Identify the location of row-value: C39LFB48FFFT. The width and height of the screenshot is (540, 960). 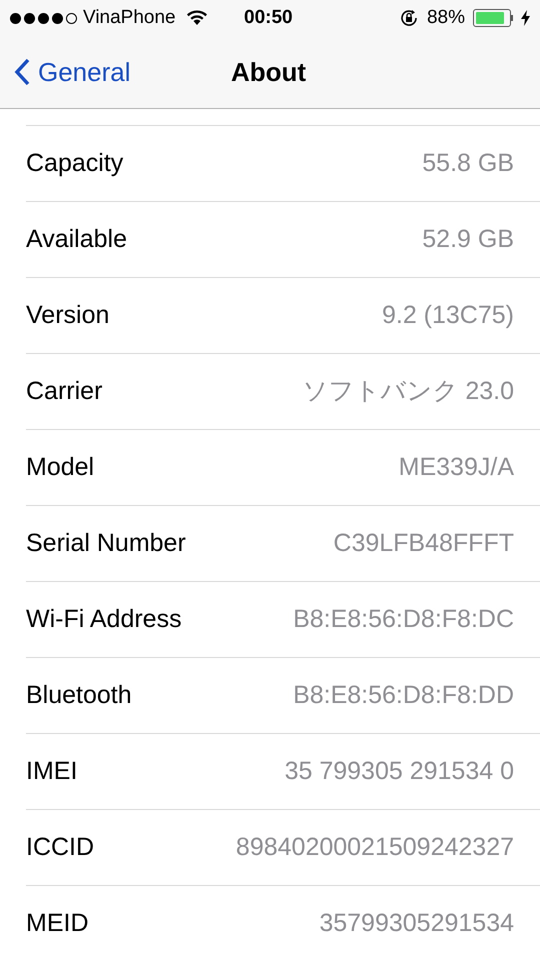
(423, 543).